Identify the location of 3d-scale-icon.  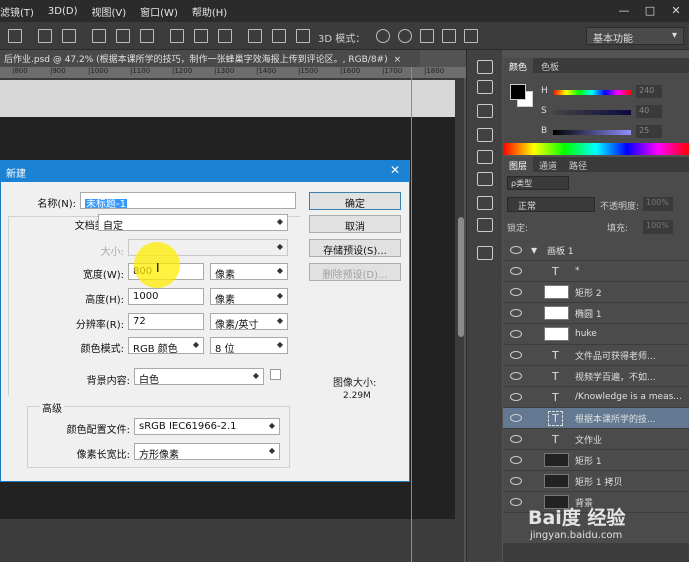
(471, 36).